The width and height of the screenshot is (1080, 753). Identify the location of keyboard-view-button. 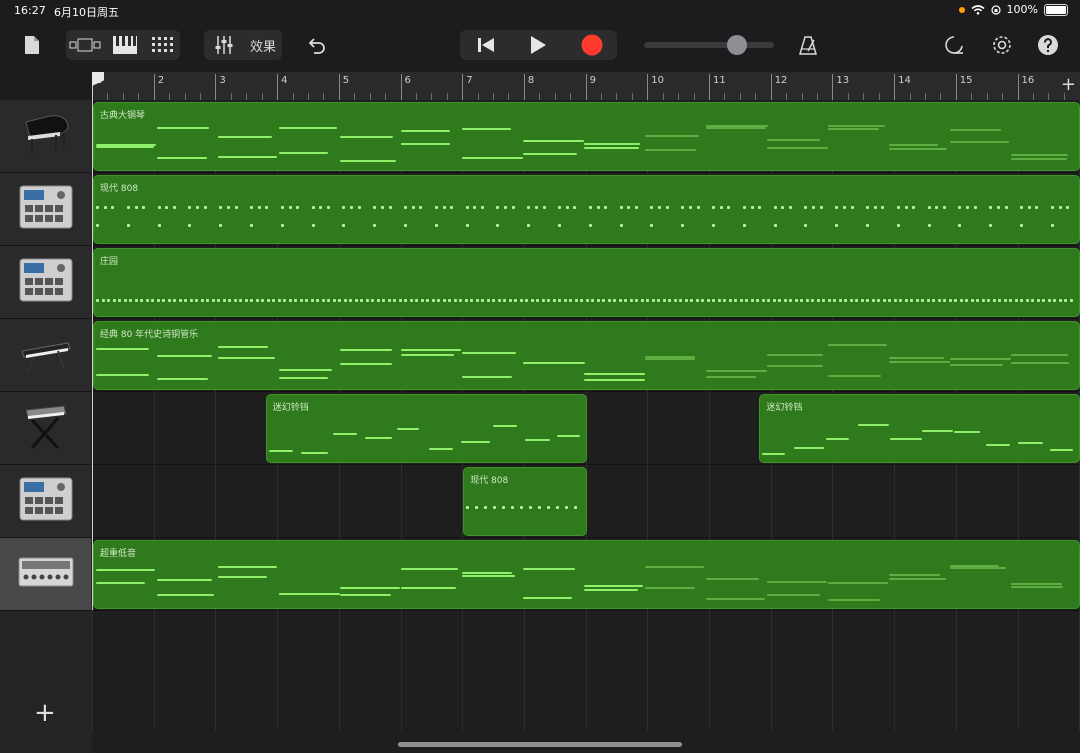
(125, 45).